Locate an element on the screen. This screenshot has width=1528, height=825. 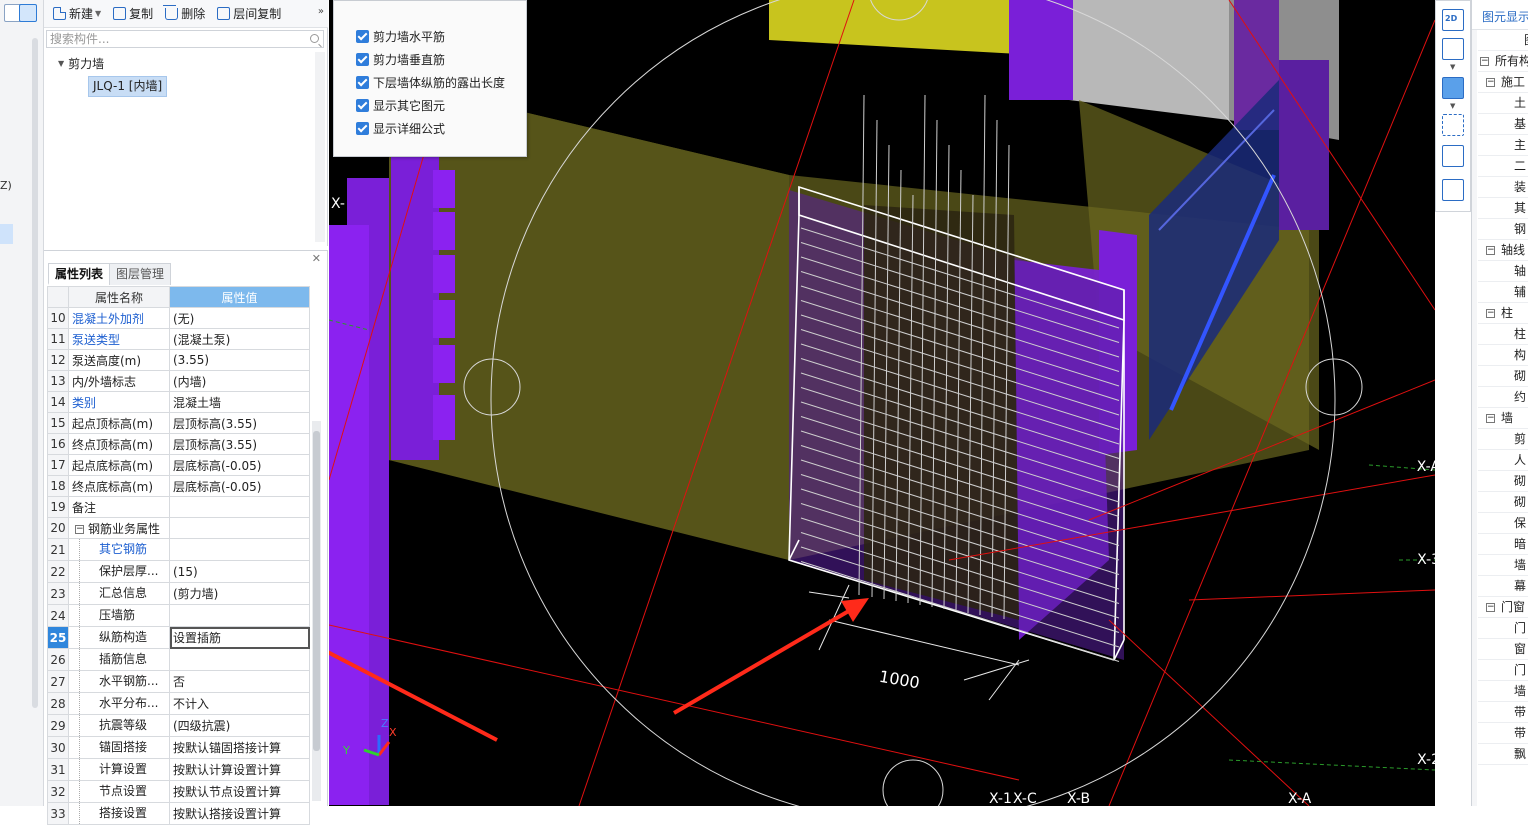
display-tree-item: 带 is located at coordinates (1503, 733).